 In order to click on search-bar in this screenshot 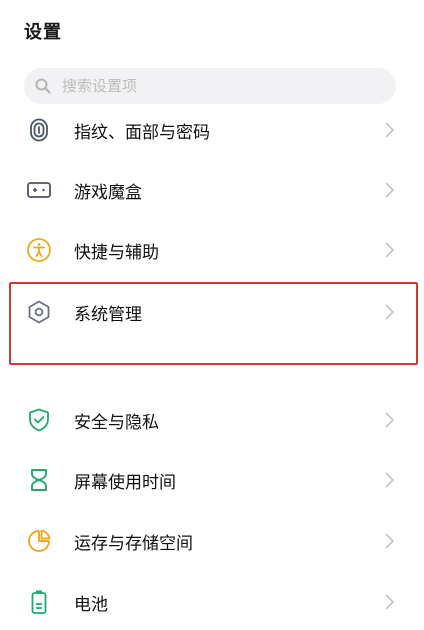, I will do `click(210, 86)`.